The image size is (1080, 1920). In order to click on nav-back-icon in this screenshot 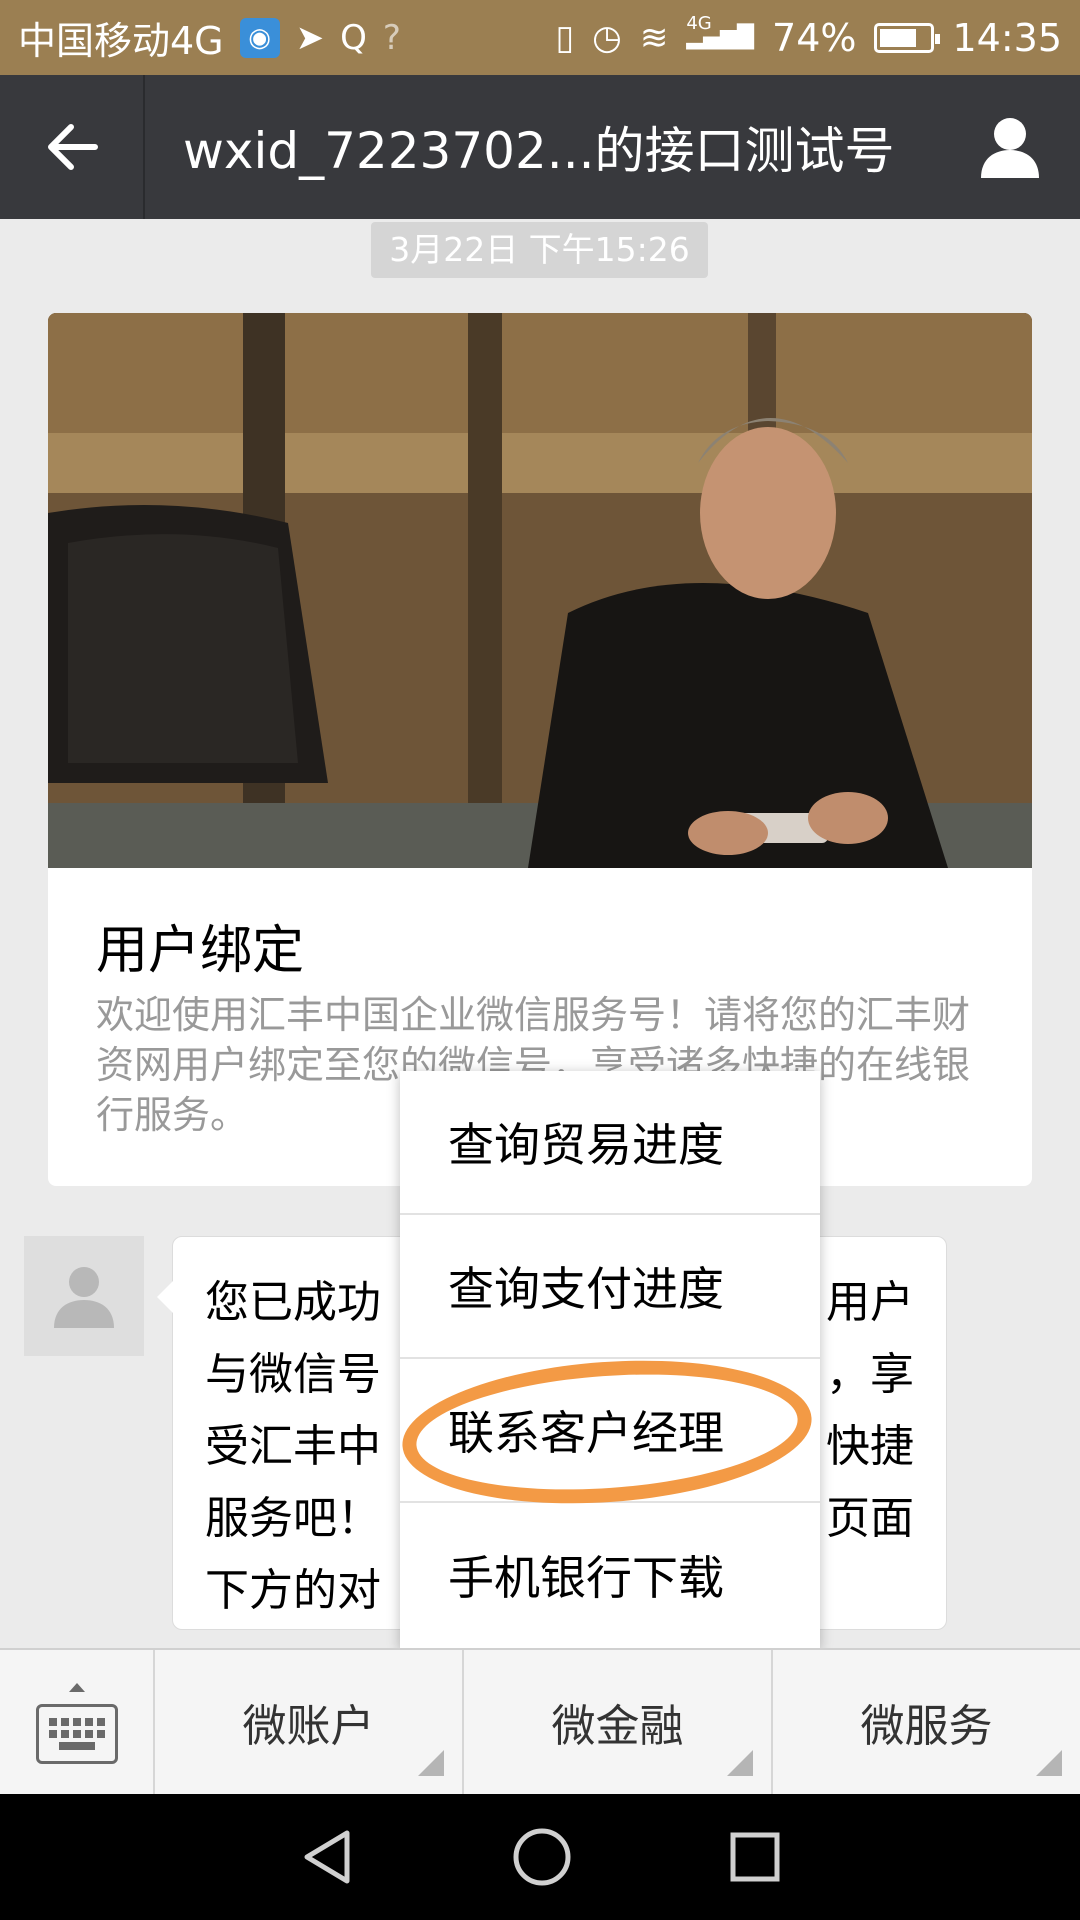, I will do `click(327, 1857)`.